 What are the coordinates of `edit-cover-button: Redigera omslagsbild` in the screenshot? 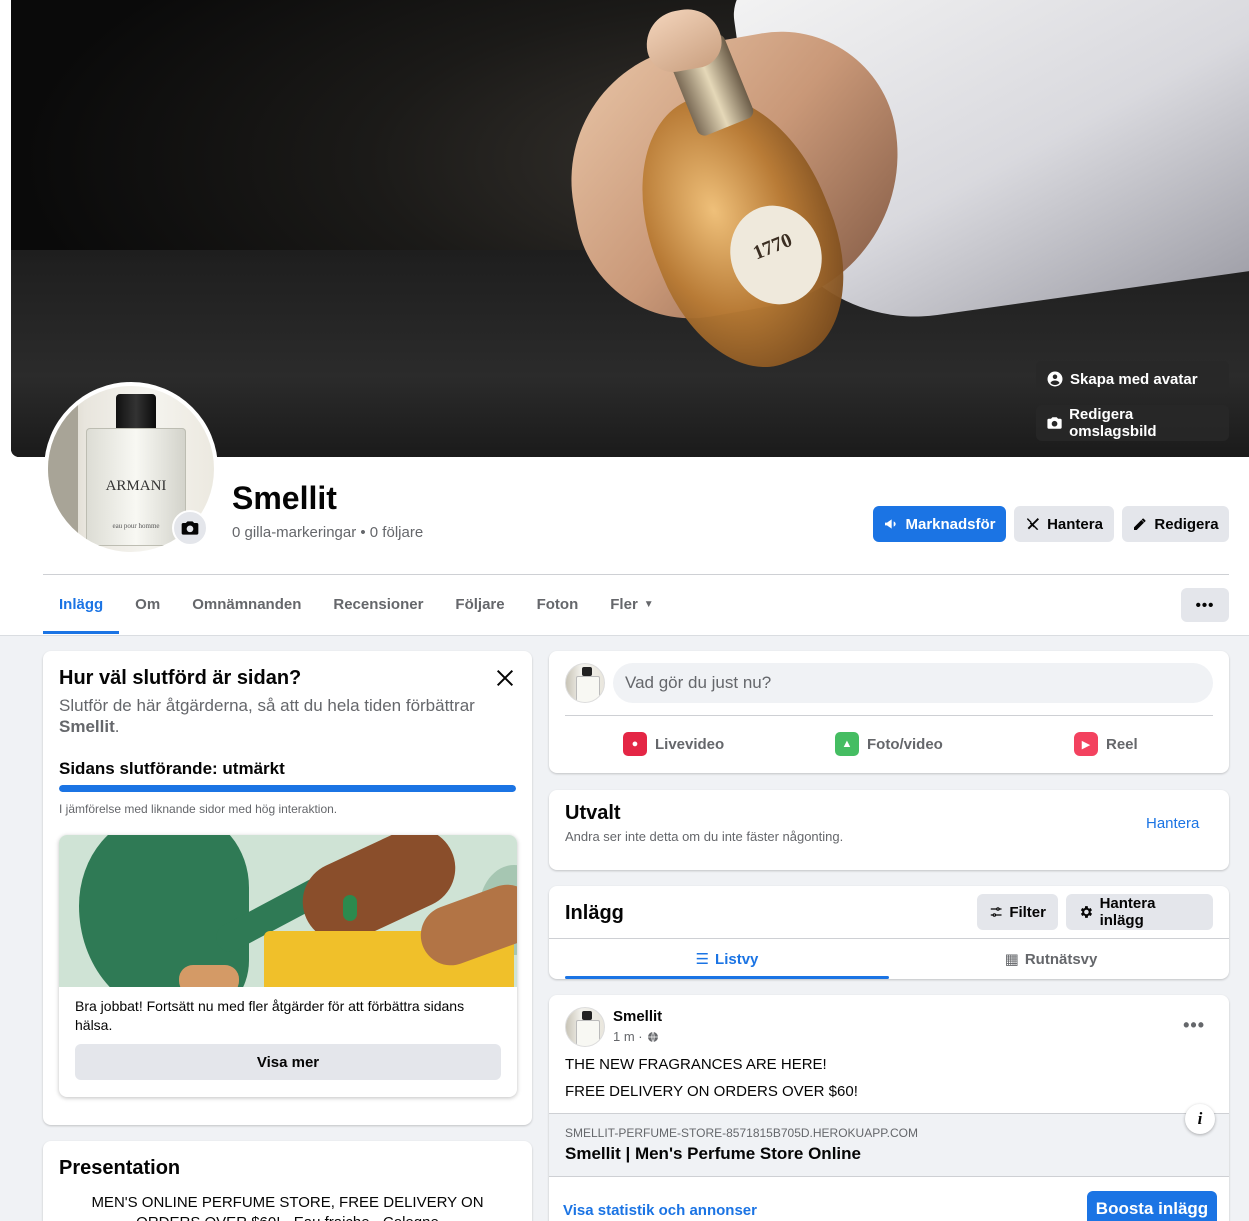 It's located at (1132, 423).